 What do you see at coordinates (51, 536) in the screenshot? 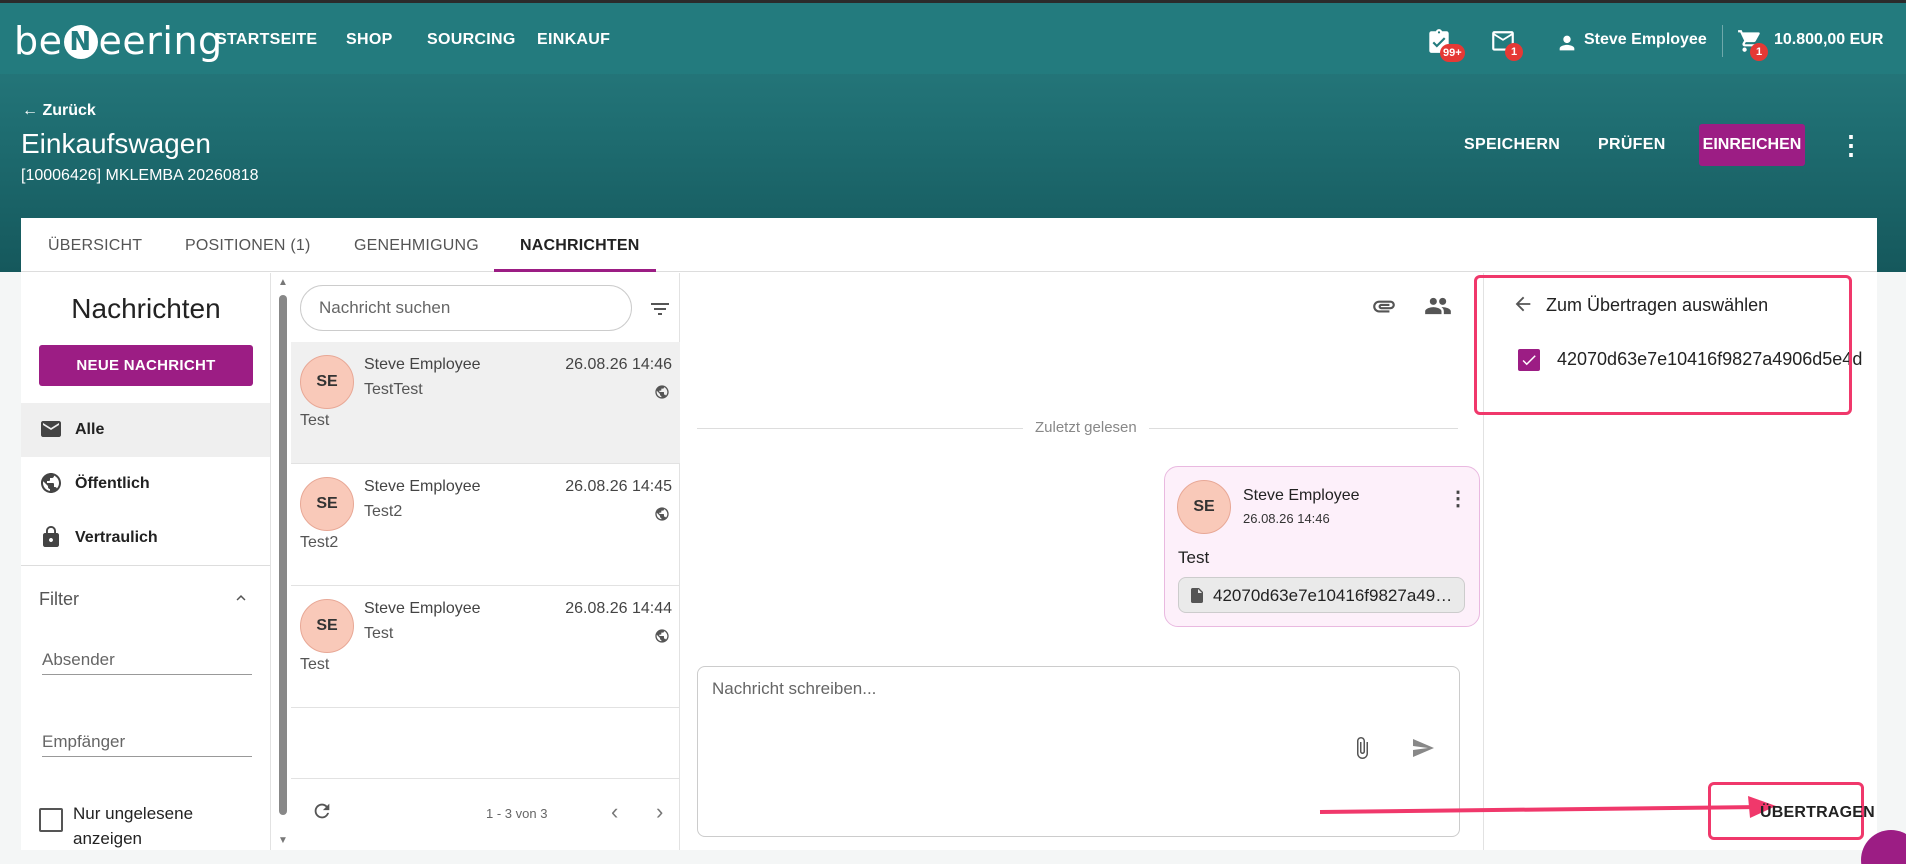
I see `lock-icon` at bounding box center [51, 536].